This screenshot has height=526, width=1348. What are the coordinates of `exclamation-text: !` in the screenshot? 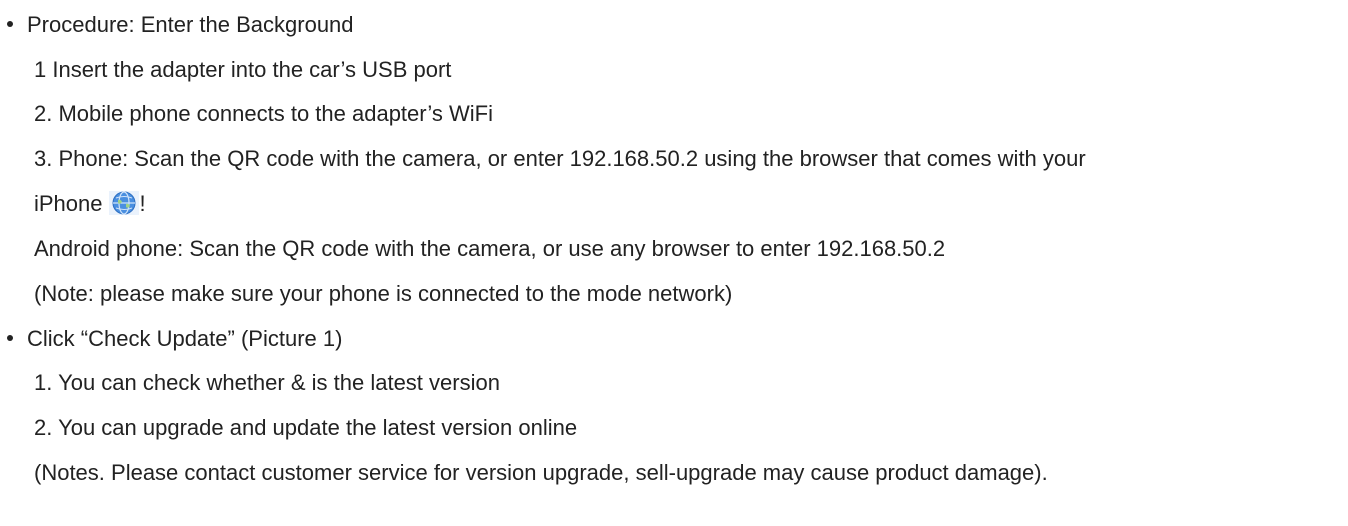 It's located at (142, 203).